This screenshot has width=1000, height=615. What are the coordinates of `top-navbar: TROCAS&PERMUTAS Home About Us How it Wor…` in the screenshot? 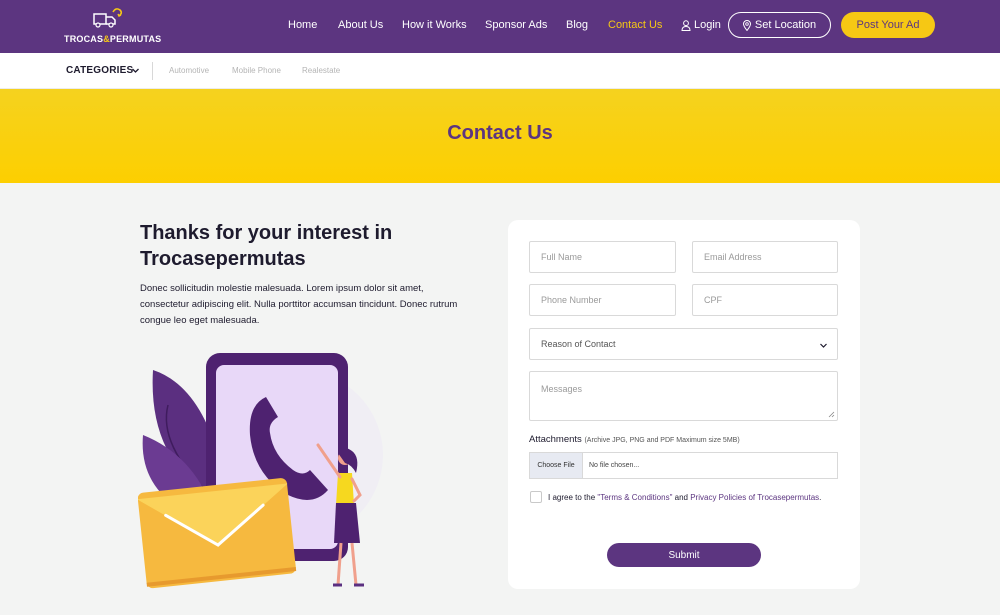 It's located at (500, 26).